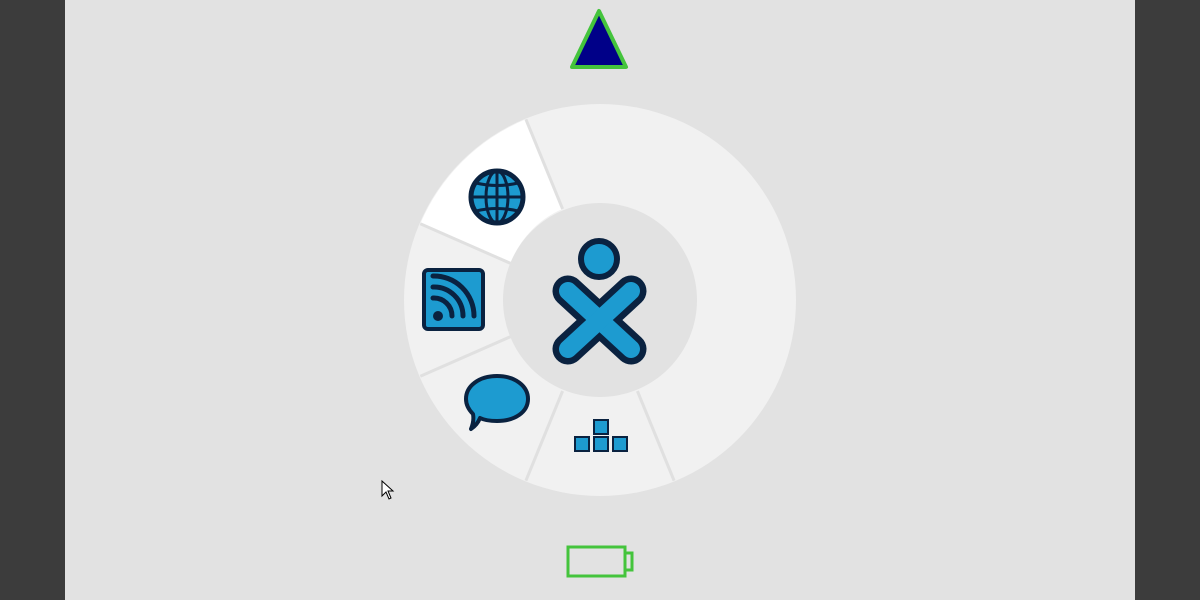  What do you see at coordinates (388, 489) in the screenshot?
I see `mouse-pointer-icon` at bounding box center [388, 489].